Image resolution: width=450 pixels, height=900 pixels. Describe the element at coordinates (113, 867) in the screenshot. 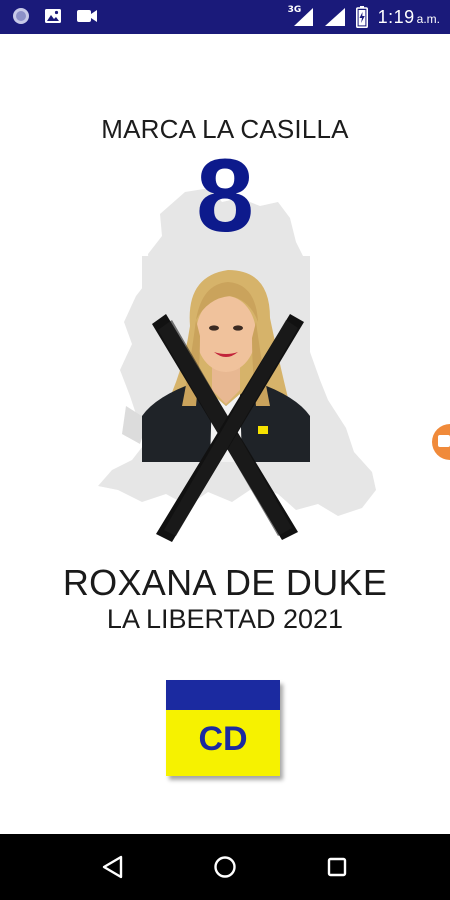

I see `back-icon` at that location.